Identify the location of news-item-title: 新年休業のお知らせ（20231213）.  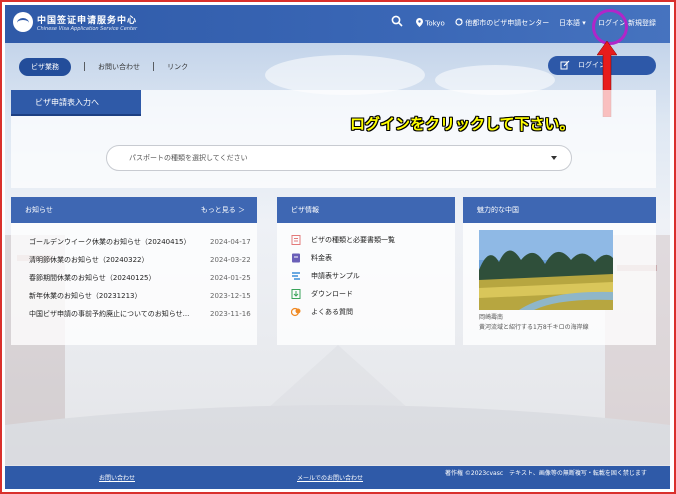
(85, 296).